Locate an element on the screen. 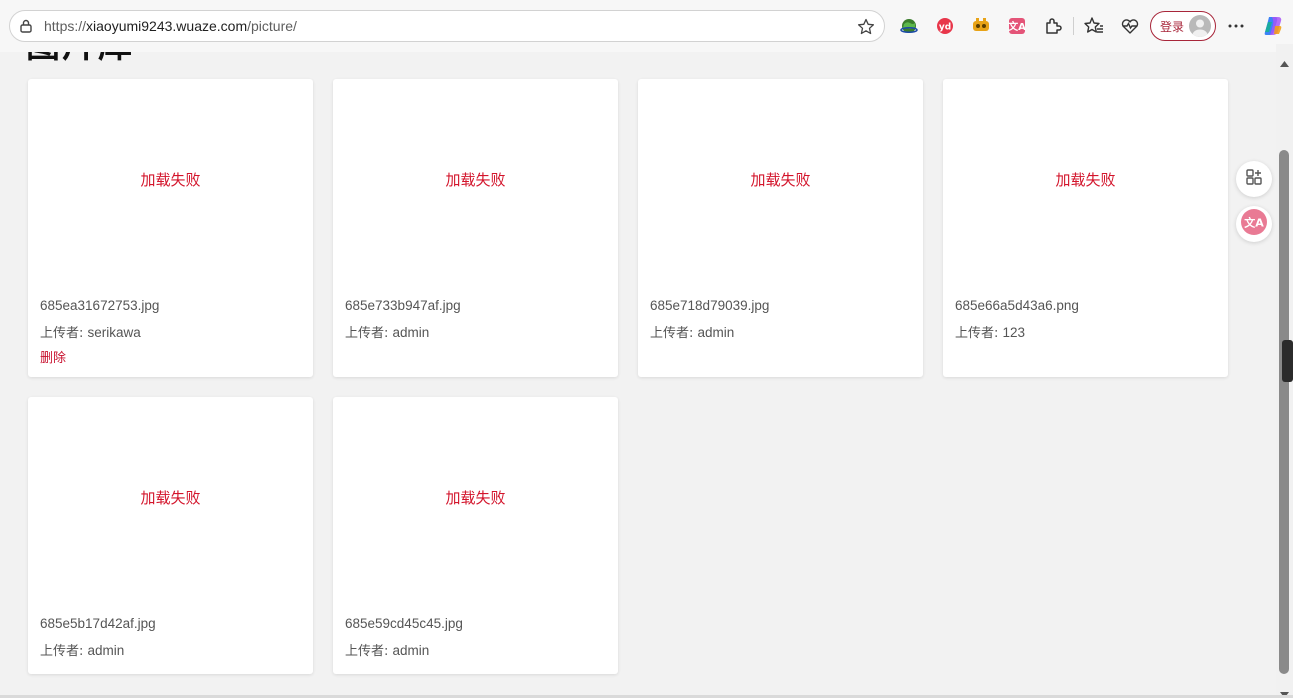 The image size is (1293, 698). file-name: 685e5b17d42af.jpg is located at coordinates (98, 623).